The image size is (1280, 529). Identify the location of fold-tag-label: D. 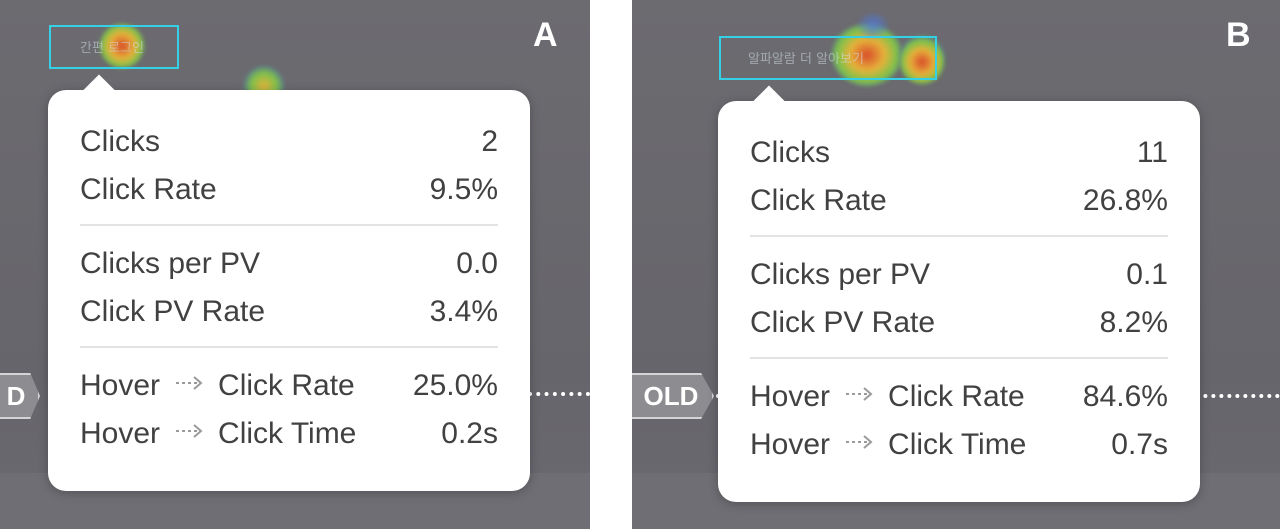
(16, 395).